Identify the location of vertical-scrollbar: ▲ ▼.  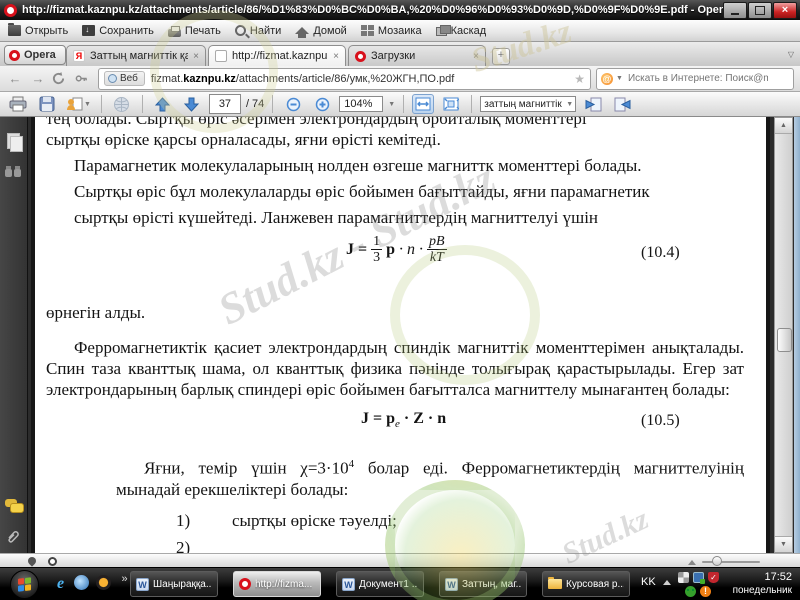
(783, 335).